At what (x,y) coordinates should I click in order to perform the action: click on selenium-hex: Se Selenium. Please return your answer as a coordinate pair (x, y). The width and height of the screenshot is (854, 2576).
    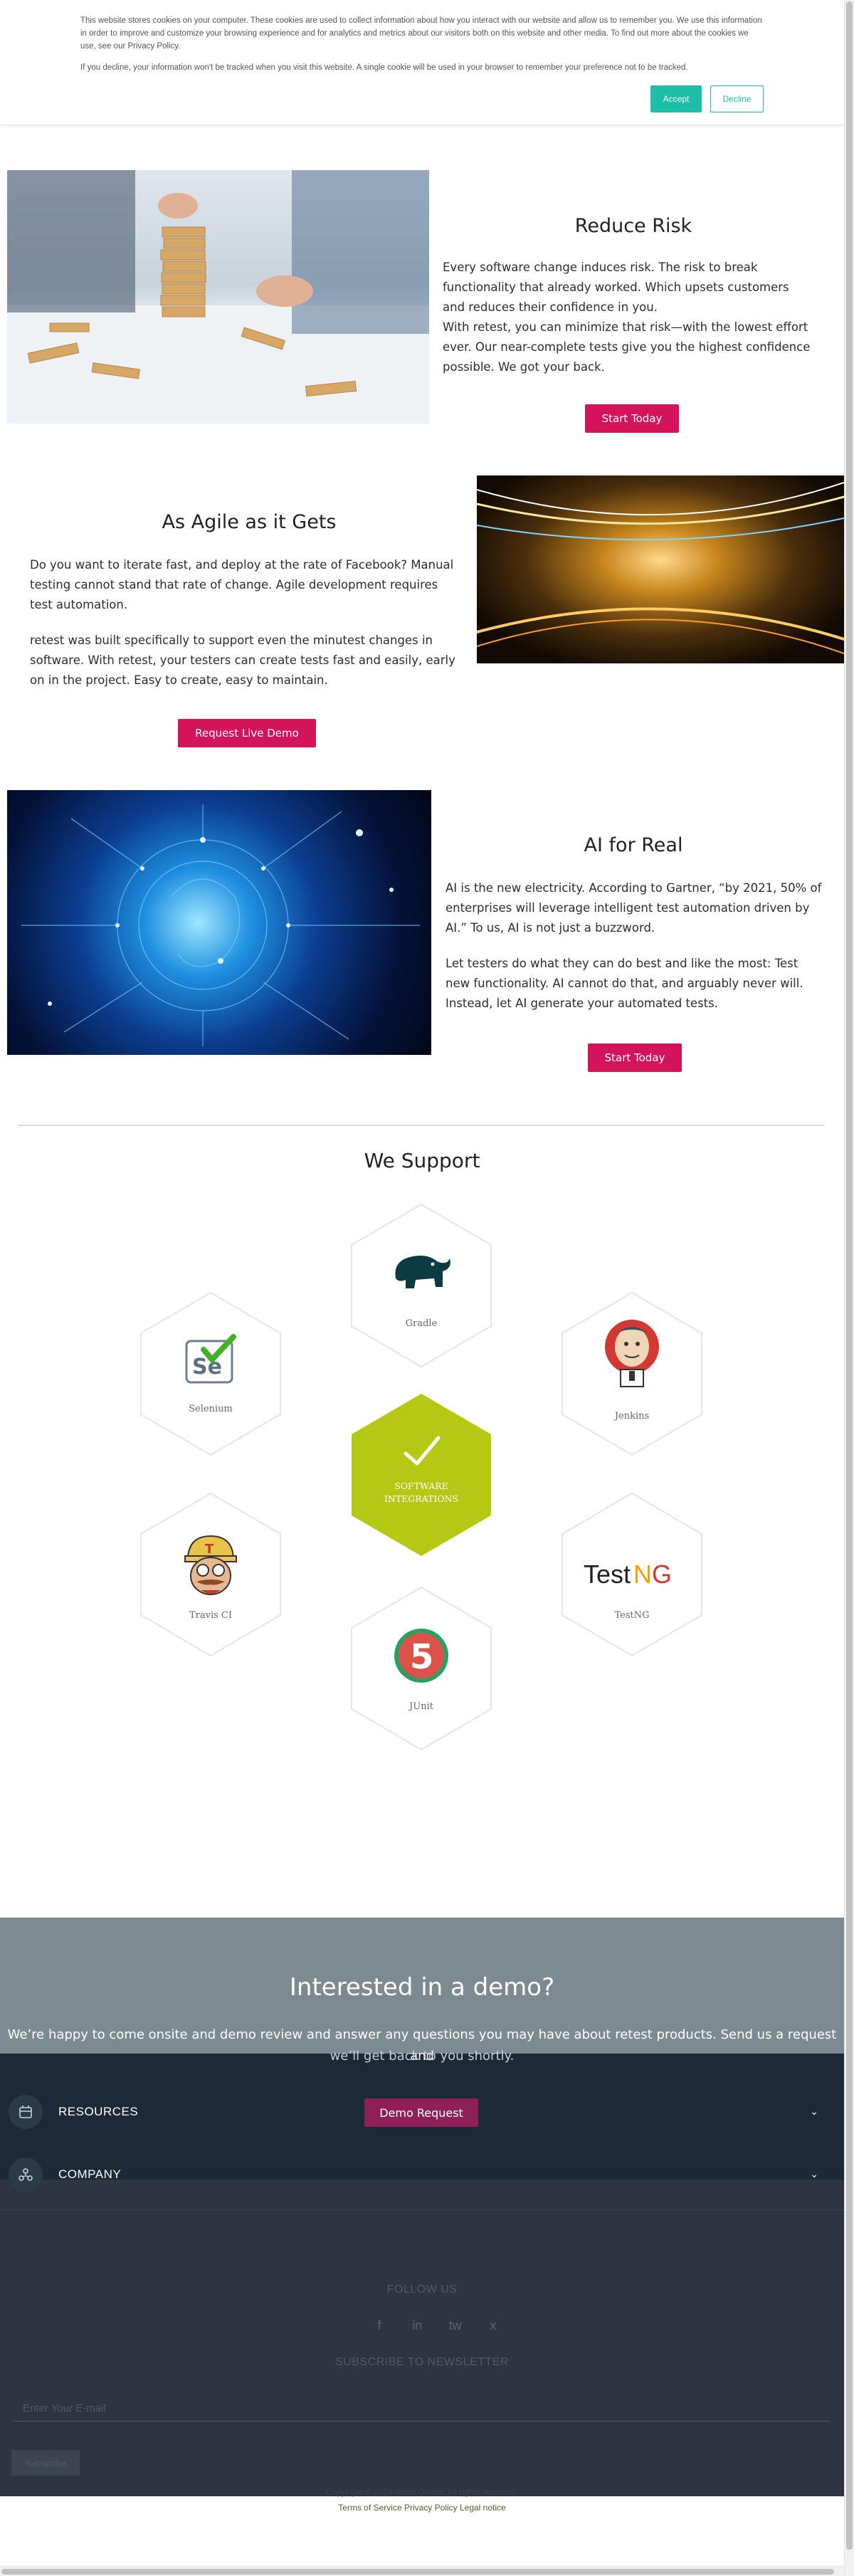
    Looking at the image, I should click on (211, 1374).